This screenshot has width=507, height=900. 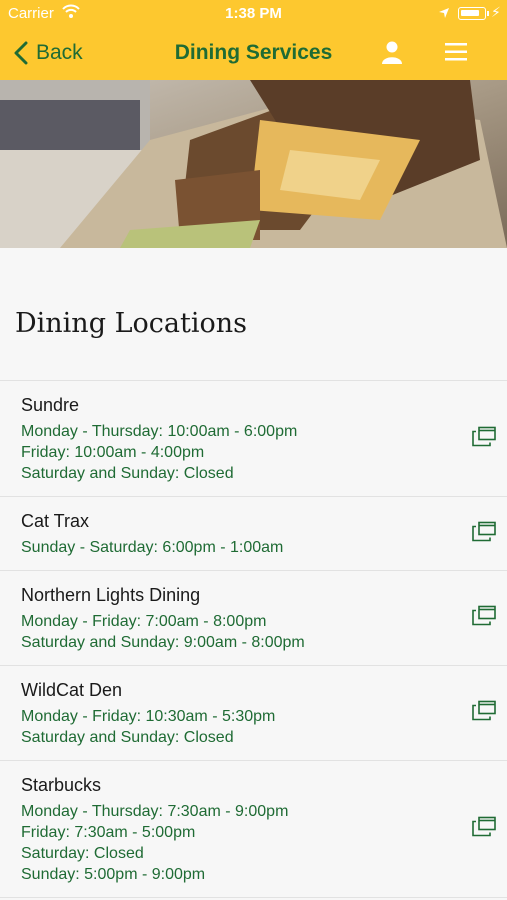 What do you see at coordinates (456, 54) in the screenshot?
I see `hamburger-menu-icon` at bounding box center [456, 54].